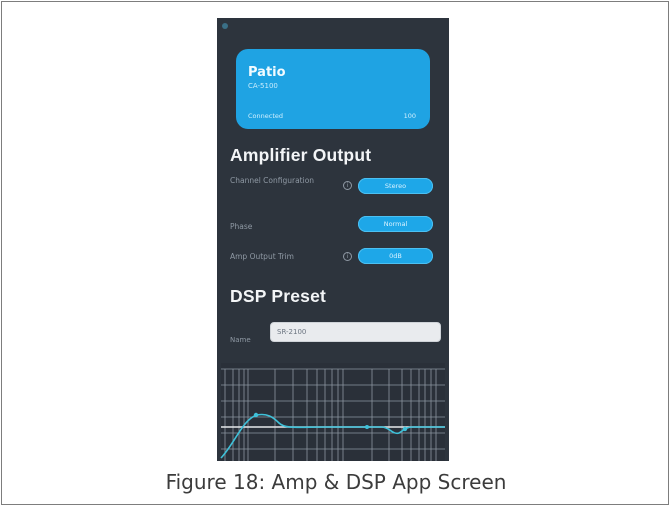 Image resolution: width=672 pixels, height=508 pixels. I want to click on dsp-preset-title: DSP Preset, so click(278, 296).